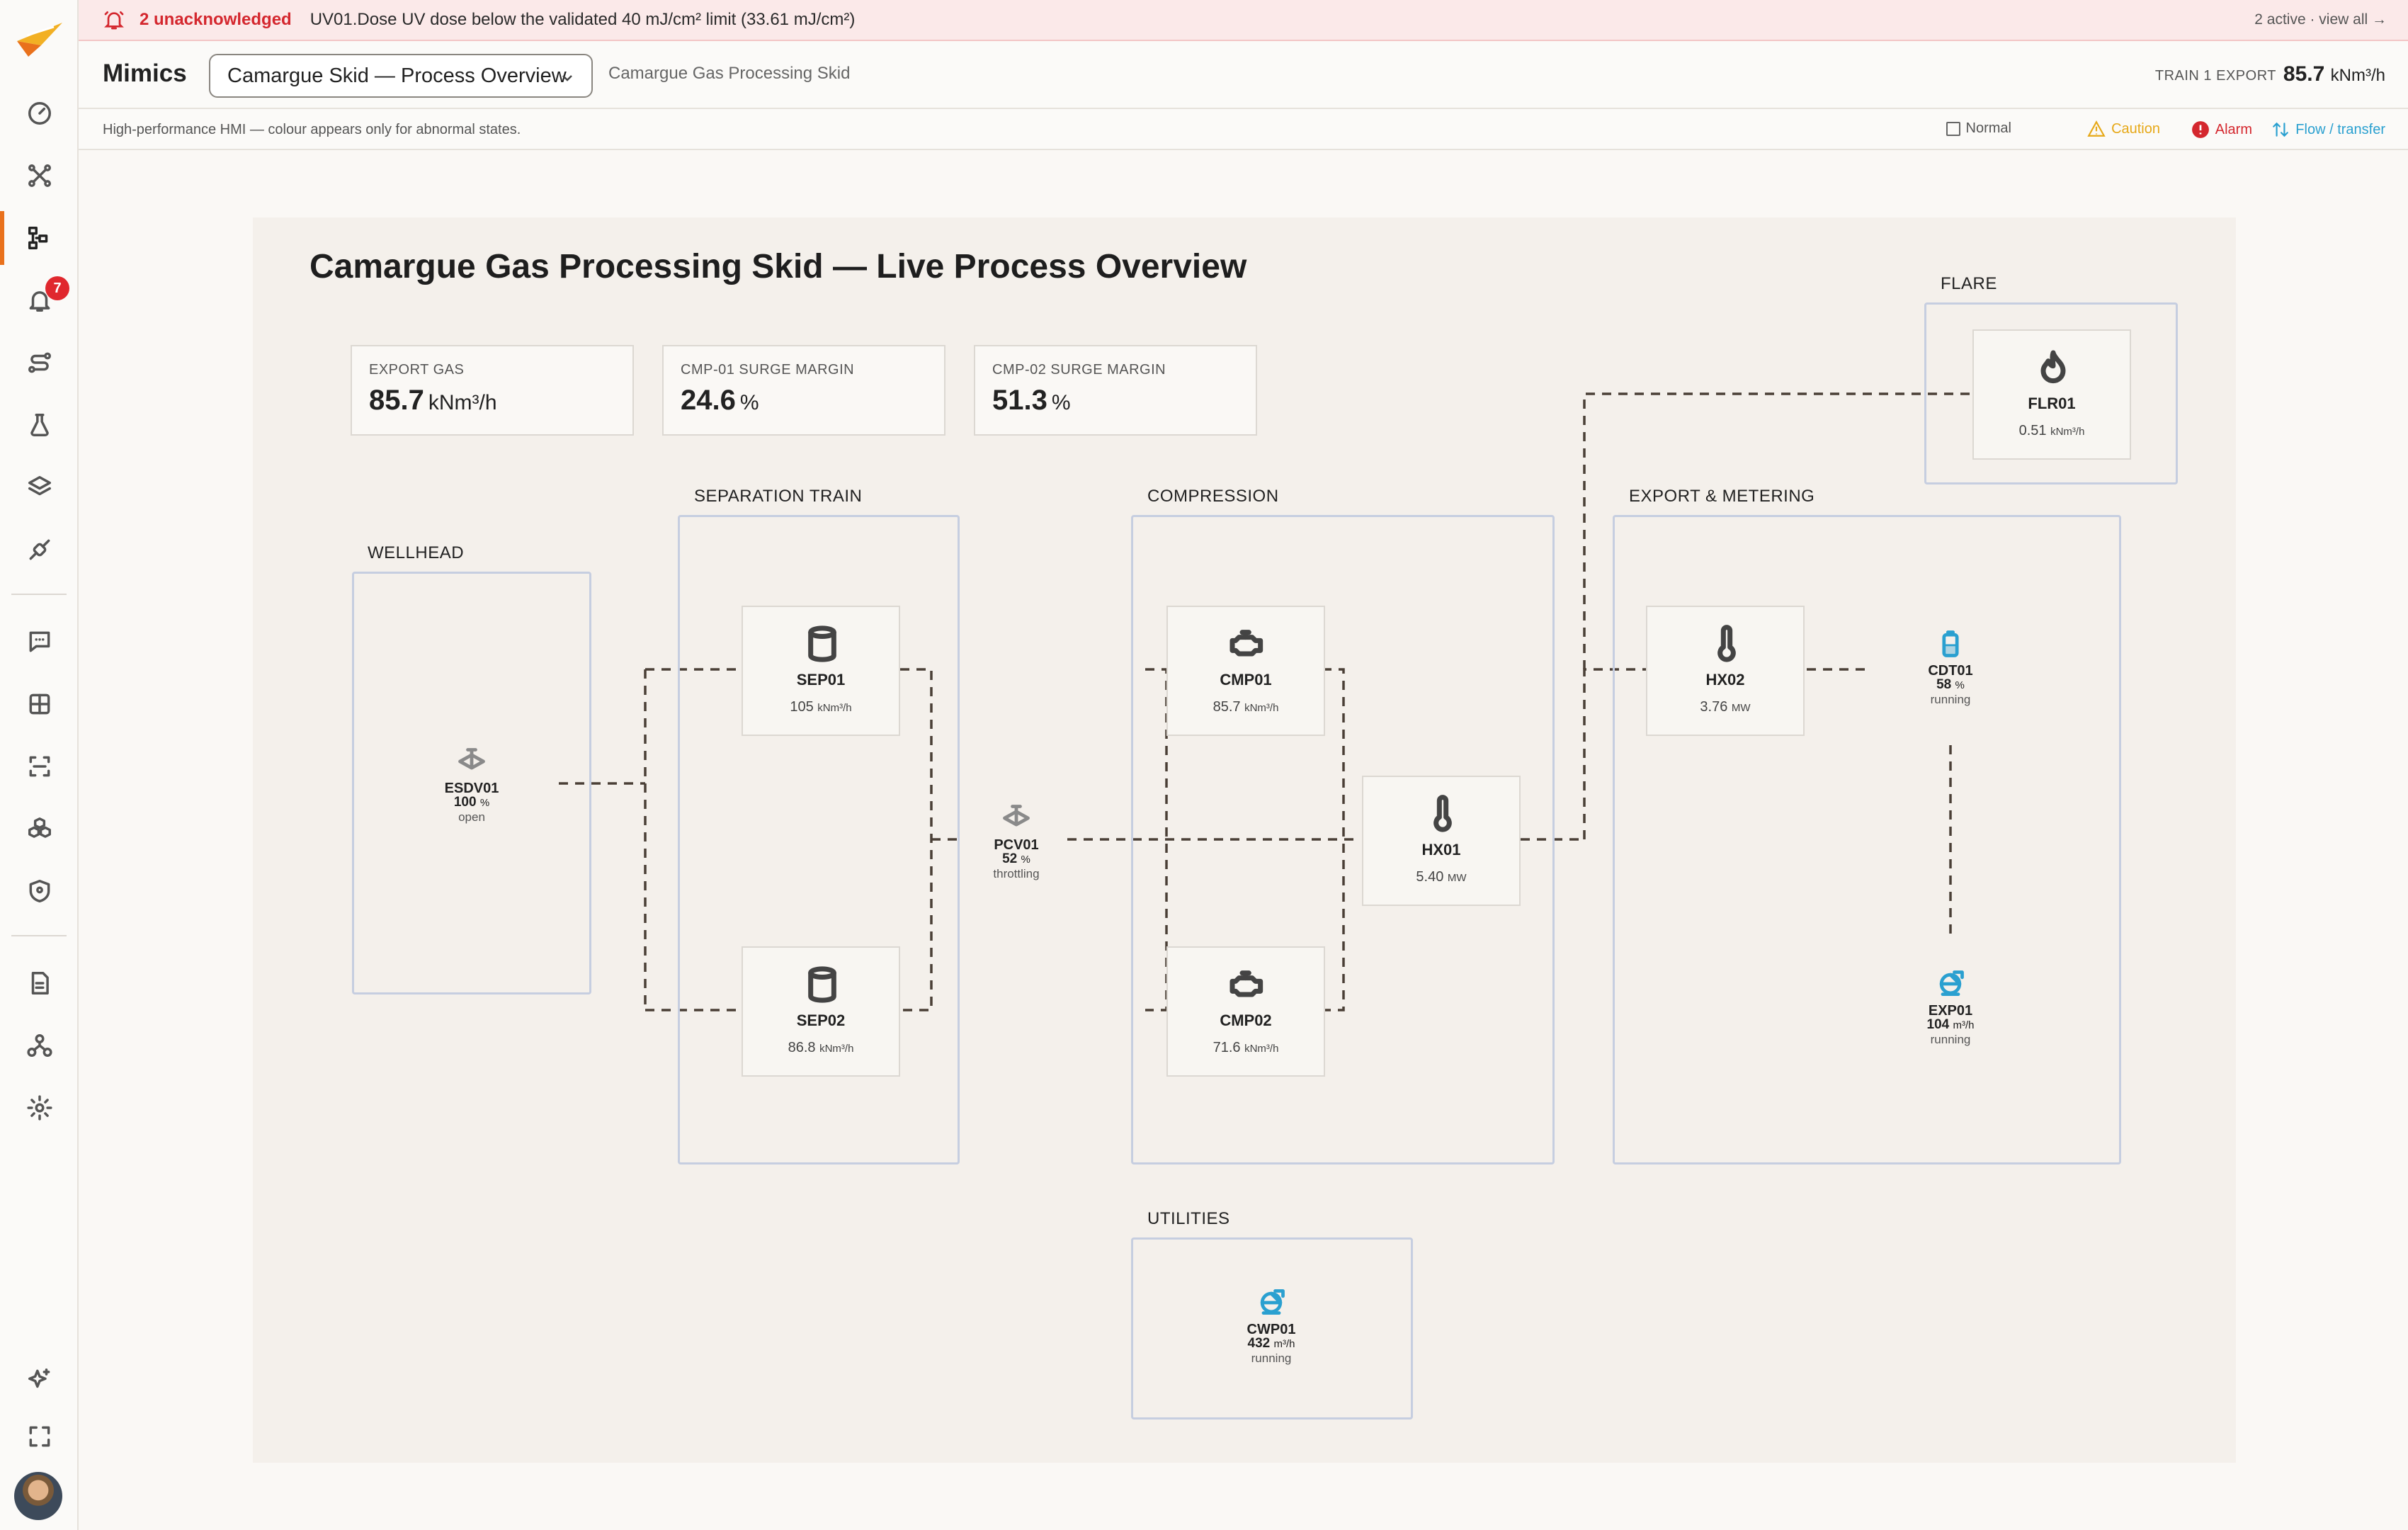 The image size is (2408, 1530). What do you see at coordinates (1079, 370) in the screenshot?
I see `kpi-label: CMP-02 SURGE MARGIN` at bounding box center [1079, 370].